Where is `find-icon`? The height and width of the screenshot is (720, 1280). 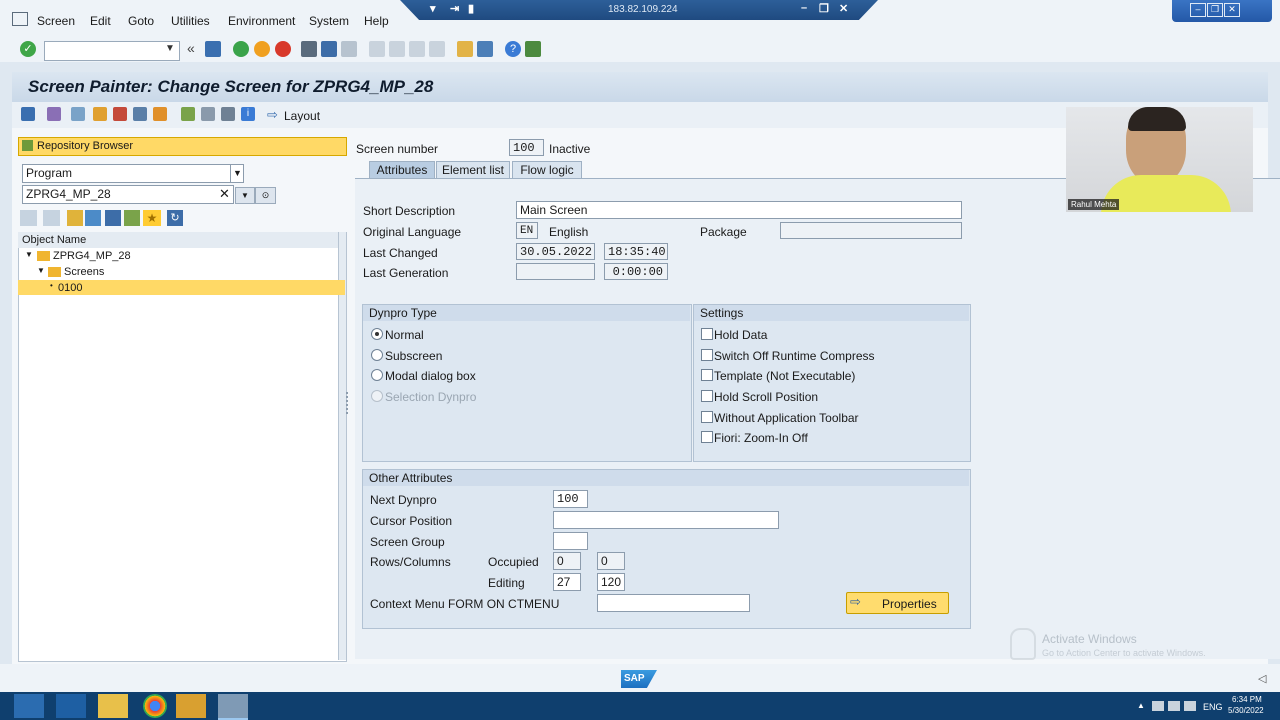 find-icon is located at coordinates (329, 49).